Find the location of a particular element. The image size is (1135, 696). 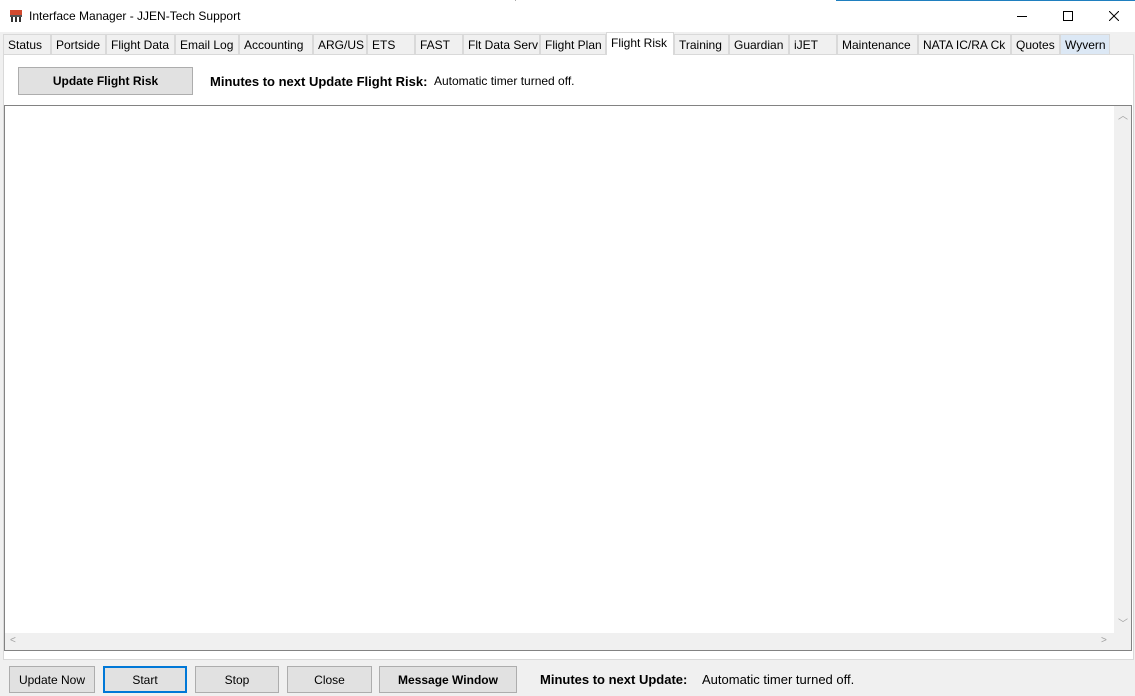

tab-flight-data: Flight Data is located at coordinates (140, 44).